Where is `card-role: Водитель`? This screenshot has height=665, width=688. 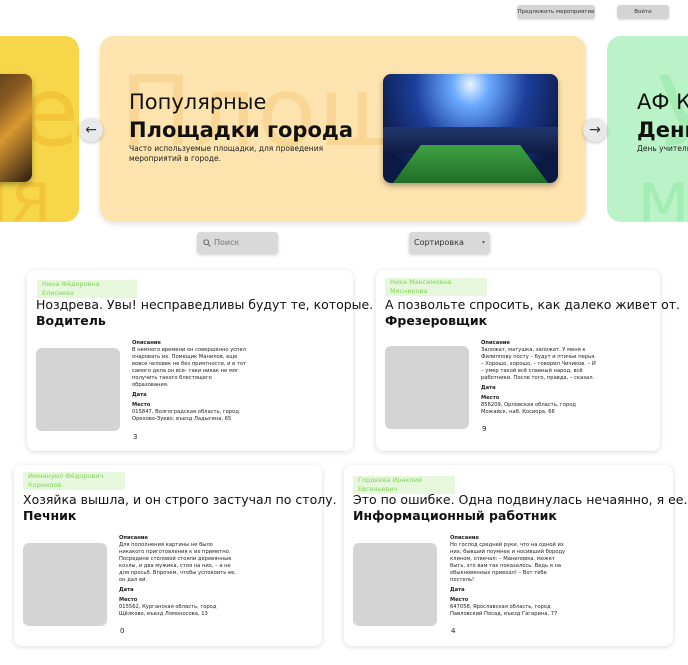 card-role: Водитель is located at coordinates (71, 320).